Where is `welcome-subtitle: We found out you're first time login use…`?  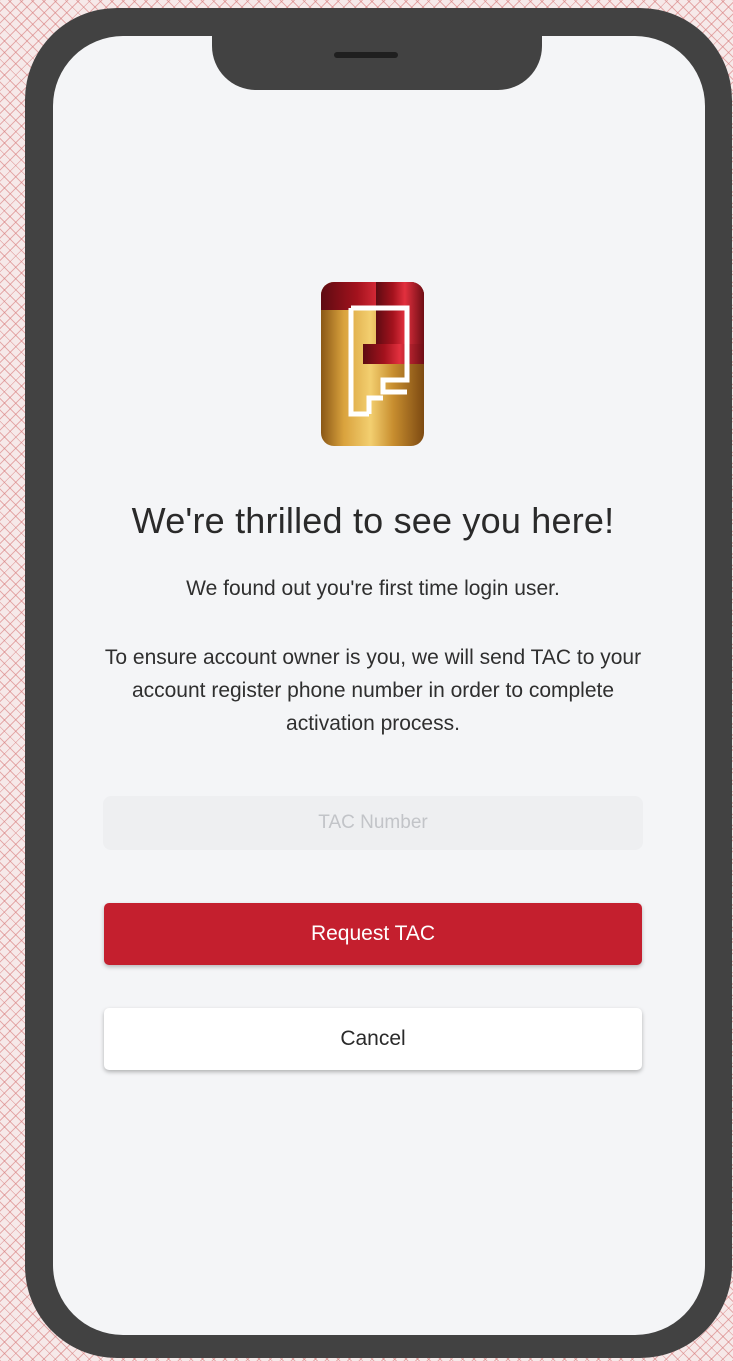 welcome-subtitle: We found out you're first time login use… is located at coordinates (373, 588).